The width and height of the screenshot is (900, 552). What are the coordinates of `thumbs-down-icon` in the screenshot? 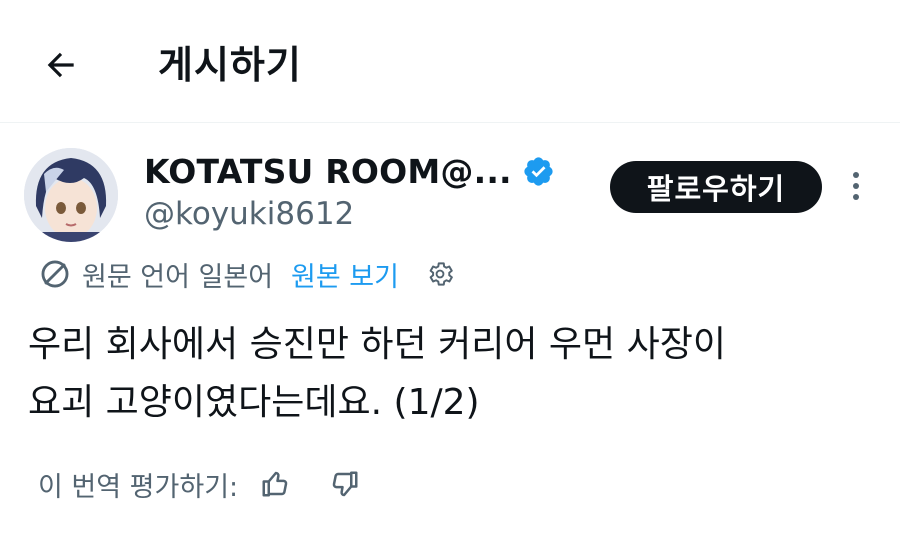 It's located at (345, 484).